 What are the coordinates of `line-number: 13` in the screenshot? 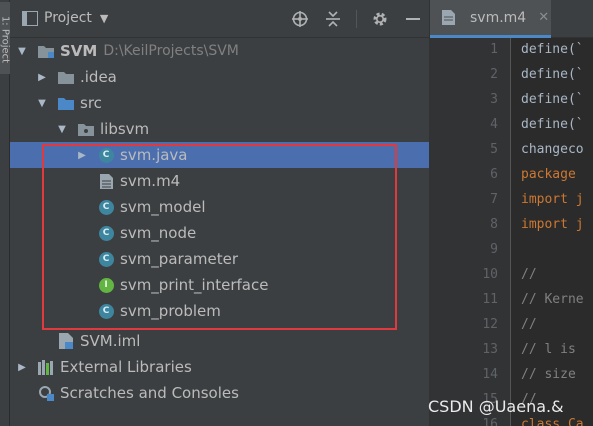 It's located at (490, 349).